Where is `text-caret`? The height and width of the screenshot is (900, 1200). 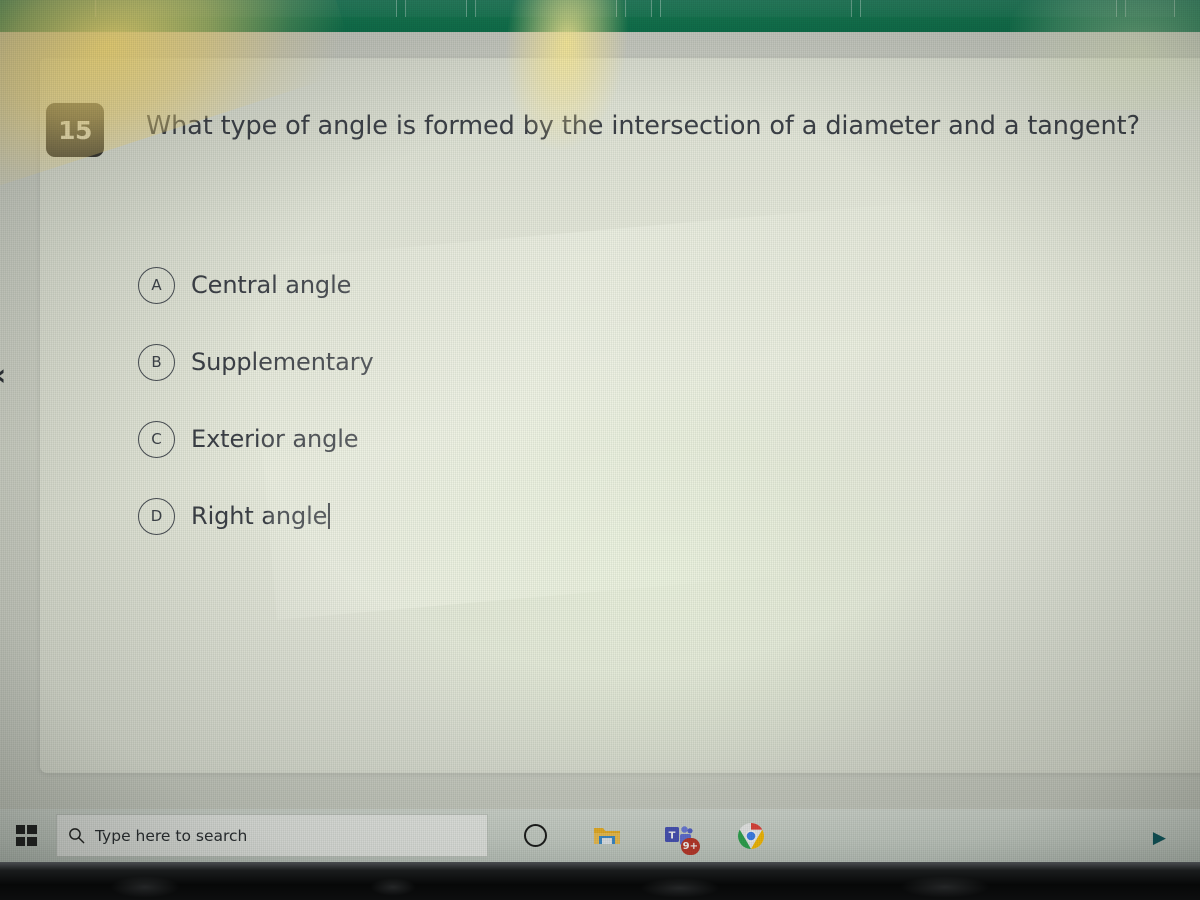 text-caret is located at coordinates (329, 516).